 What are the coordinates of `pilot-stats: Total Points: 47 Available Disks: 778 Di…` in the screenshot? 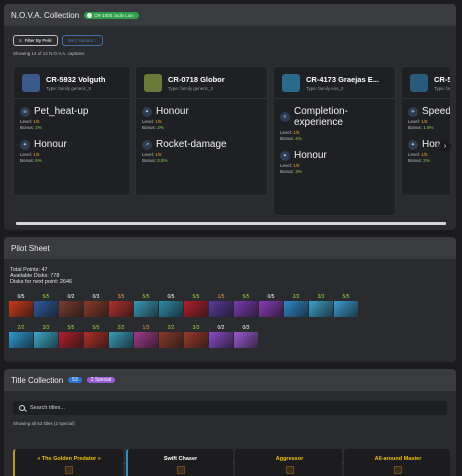 It's located at (230, 272).